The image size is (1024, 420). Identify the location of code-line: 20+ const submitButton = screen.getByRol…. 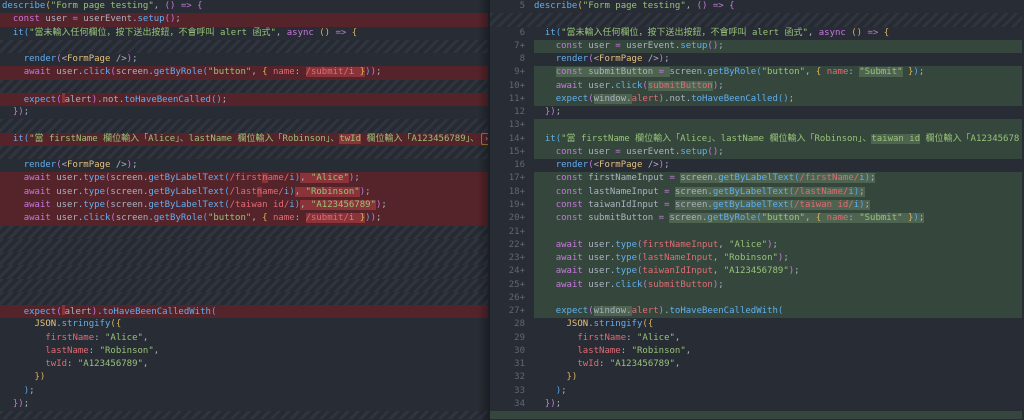
(756, 219).